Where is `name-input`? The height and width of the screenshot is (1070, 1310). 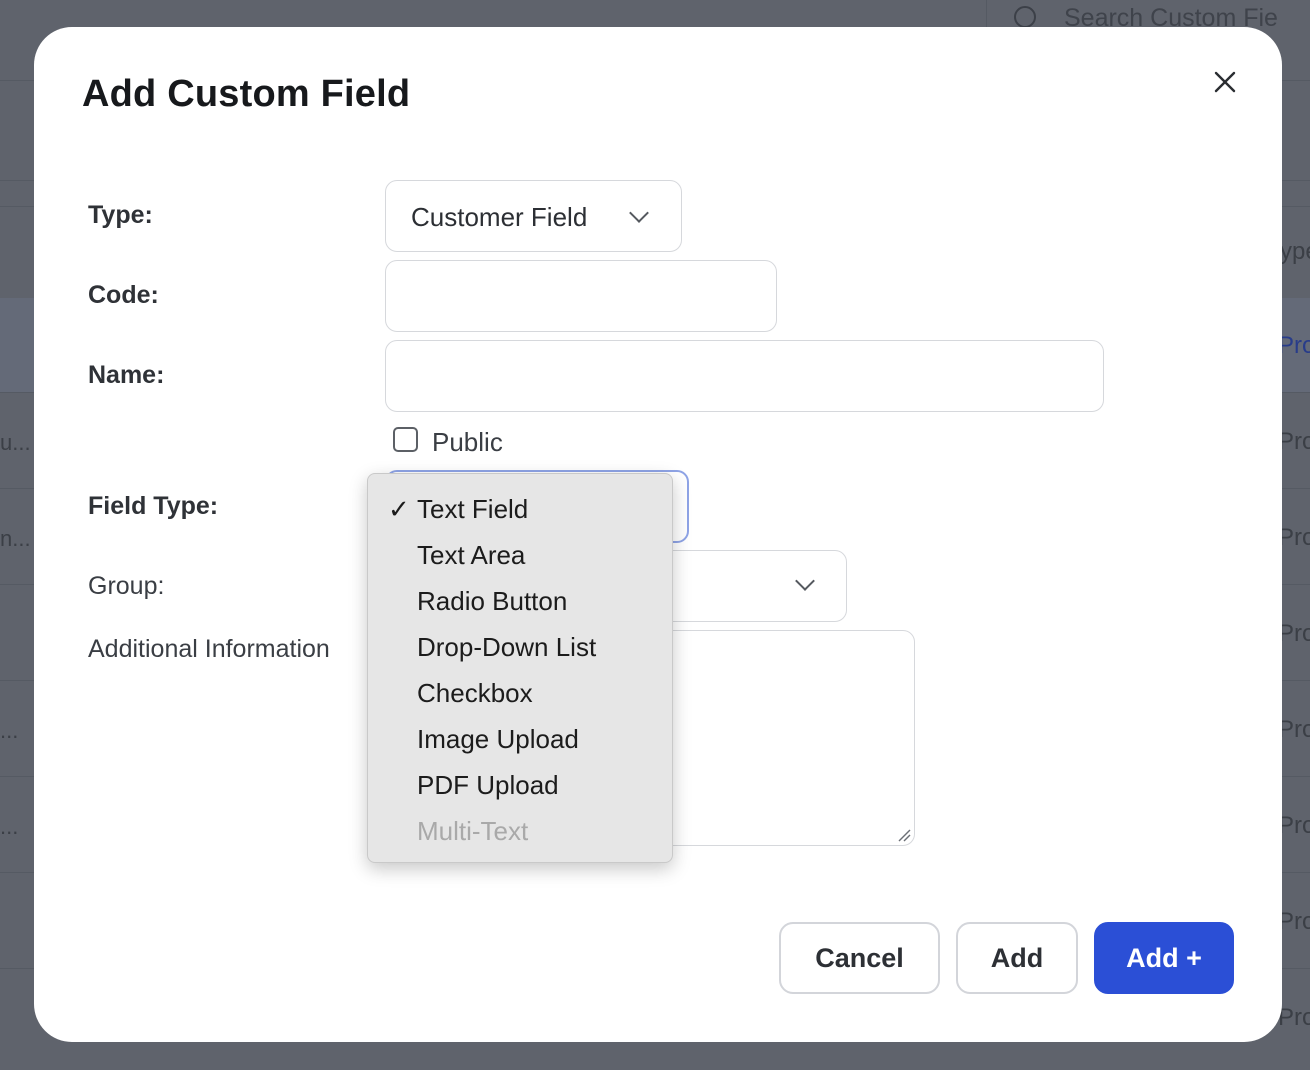
name-input is located at coordinates (744, 376).